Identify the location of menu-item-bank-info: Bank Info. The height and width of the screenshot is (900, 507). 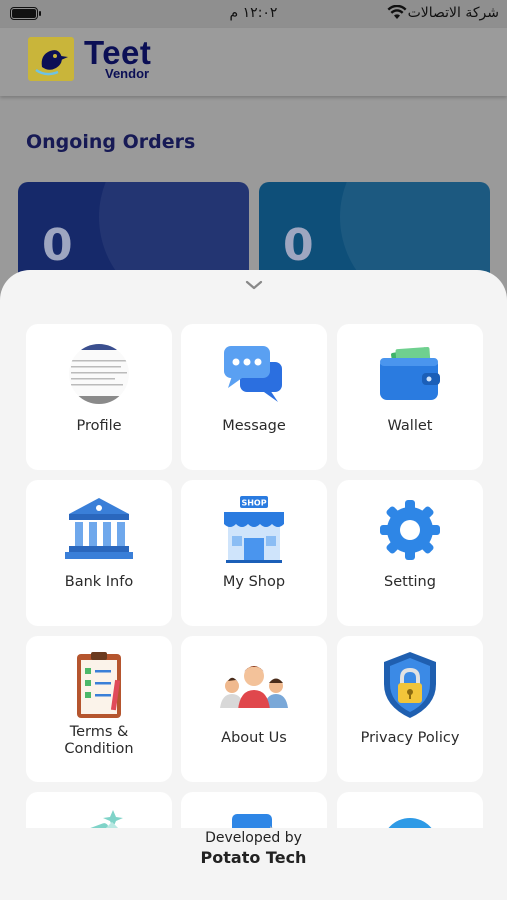
(99, 553).